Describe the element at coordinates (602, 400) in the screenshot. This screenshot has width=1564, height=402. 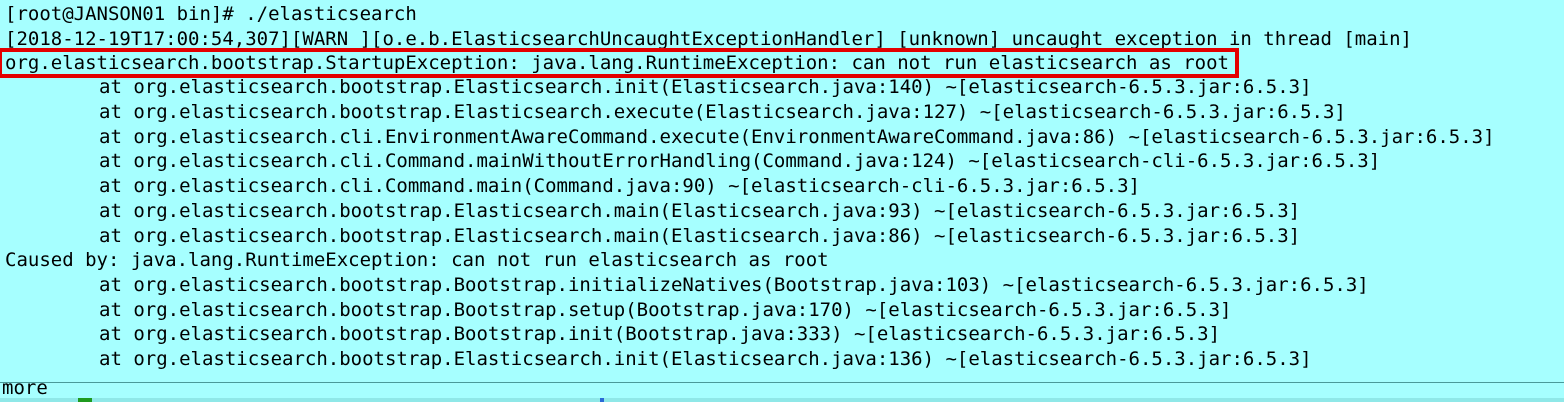
I see `status-indicator-blue` at that location.